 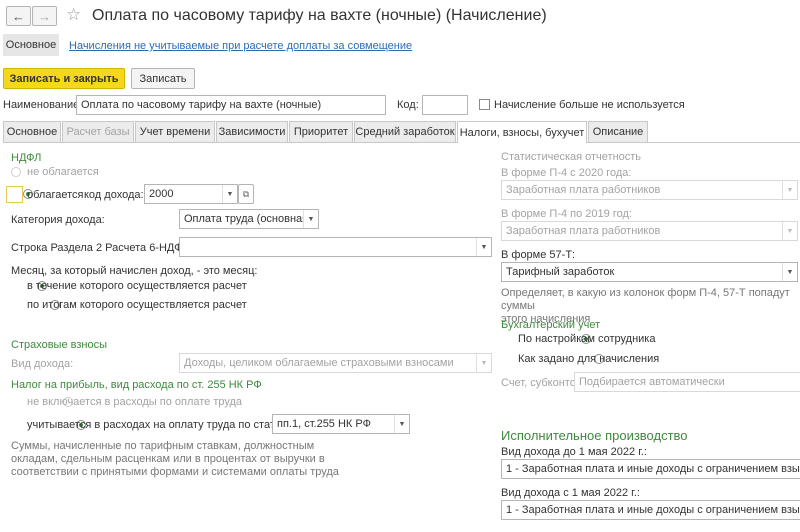 What do you see at coordinates (594, 435) in the screenshot?
I see `enforcement-title: Исполнительное производство` at bounding box center [594, 435].